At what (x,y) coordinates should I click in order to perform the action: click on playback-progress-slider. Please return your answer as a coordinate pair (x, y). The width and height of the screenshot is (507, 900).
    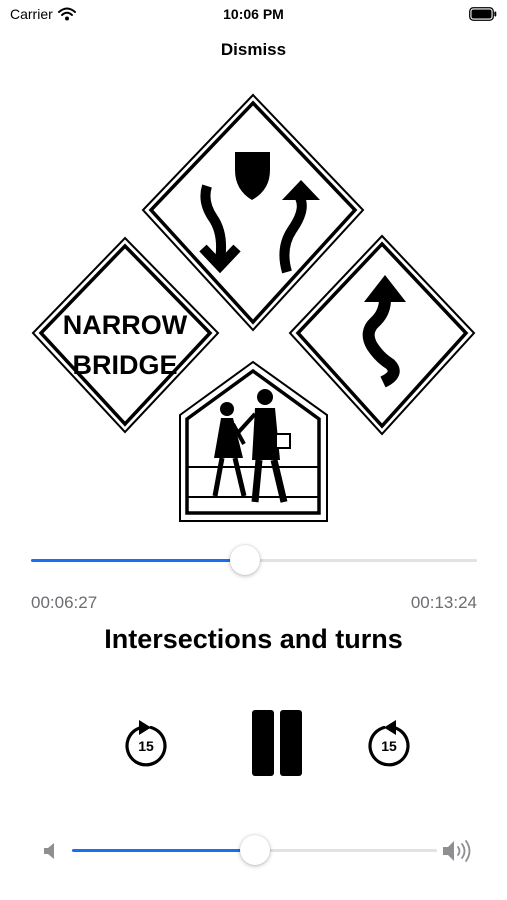
    Looking at the image, I should click on (254, 560).